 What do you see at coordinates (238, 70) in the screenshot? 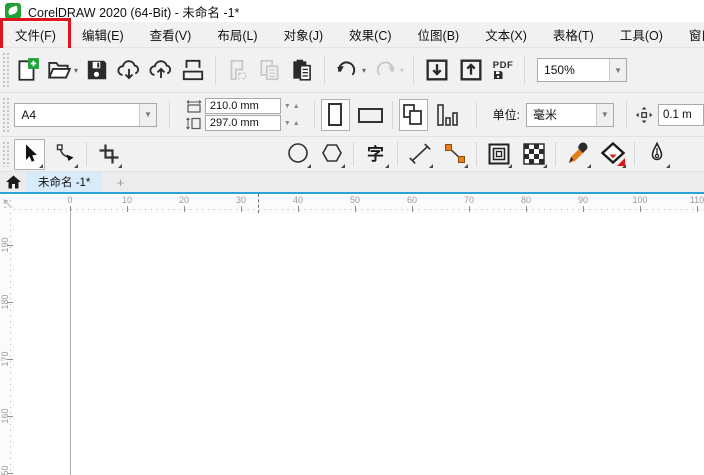
I see `cut-icon` at bounding box center [238, 70].